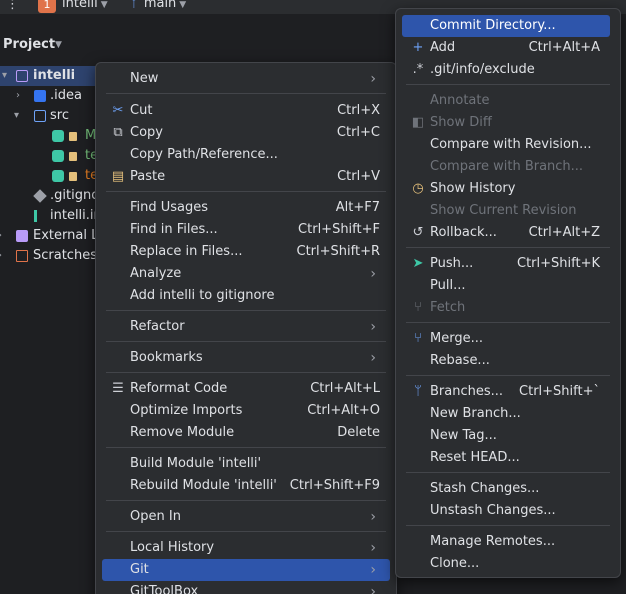 The image size is (626, 594). I want to click on git-fetch: ⑂ Fetch, so click(506, 308).